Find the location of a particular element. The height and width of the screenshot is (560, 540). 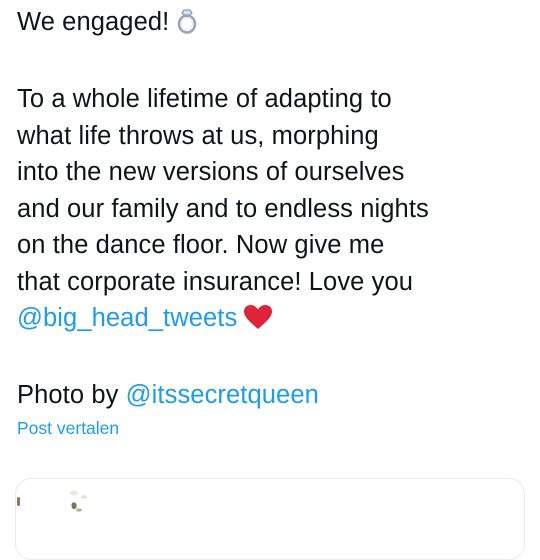

ring-icon is located at coordinates (187, 26).